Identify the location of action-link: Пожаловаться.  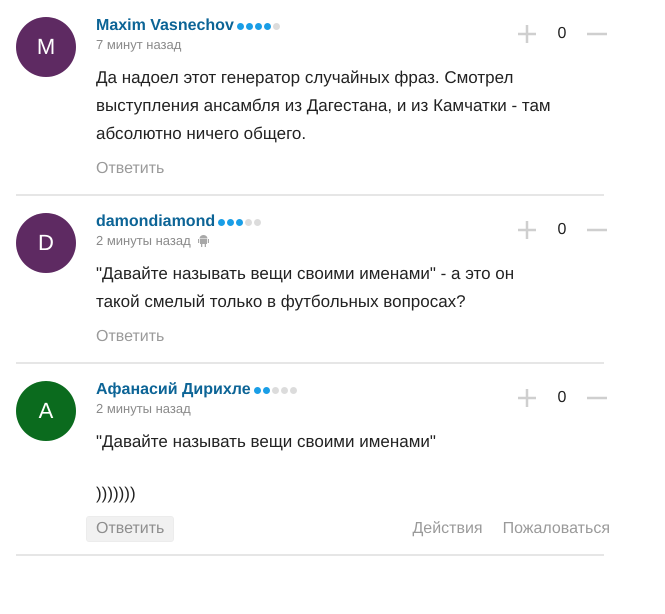
(556, 529).